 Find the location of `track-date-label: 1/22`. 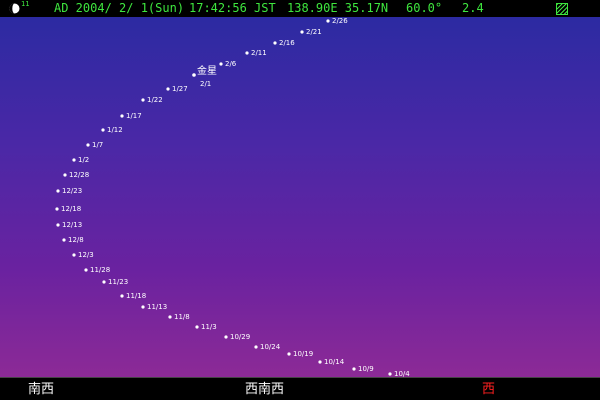

track-date-label: 1/22 is located at coordinates (155, 100).